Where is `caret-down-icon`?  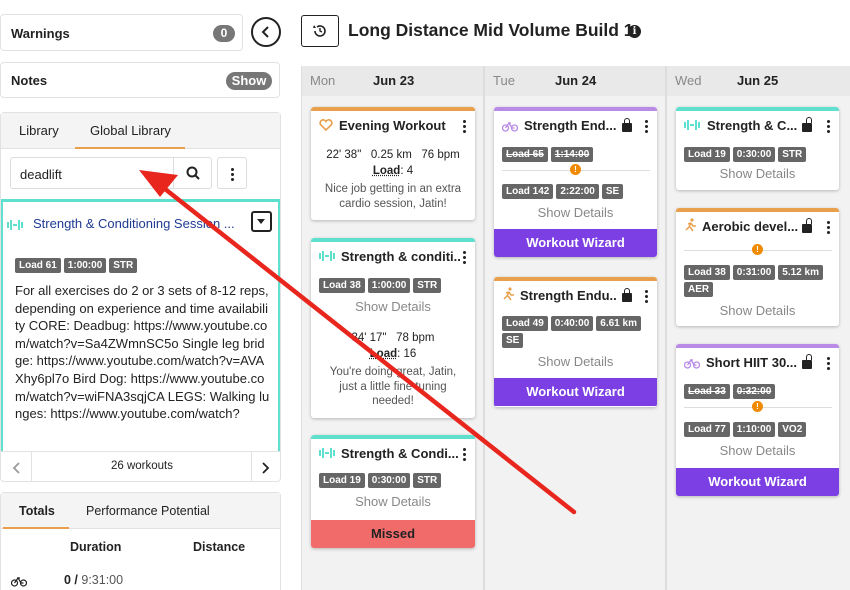 caret-down-icon is located at coordinates (261, 221).